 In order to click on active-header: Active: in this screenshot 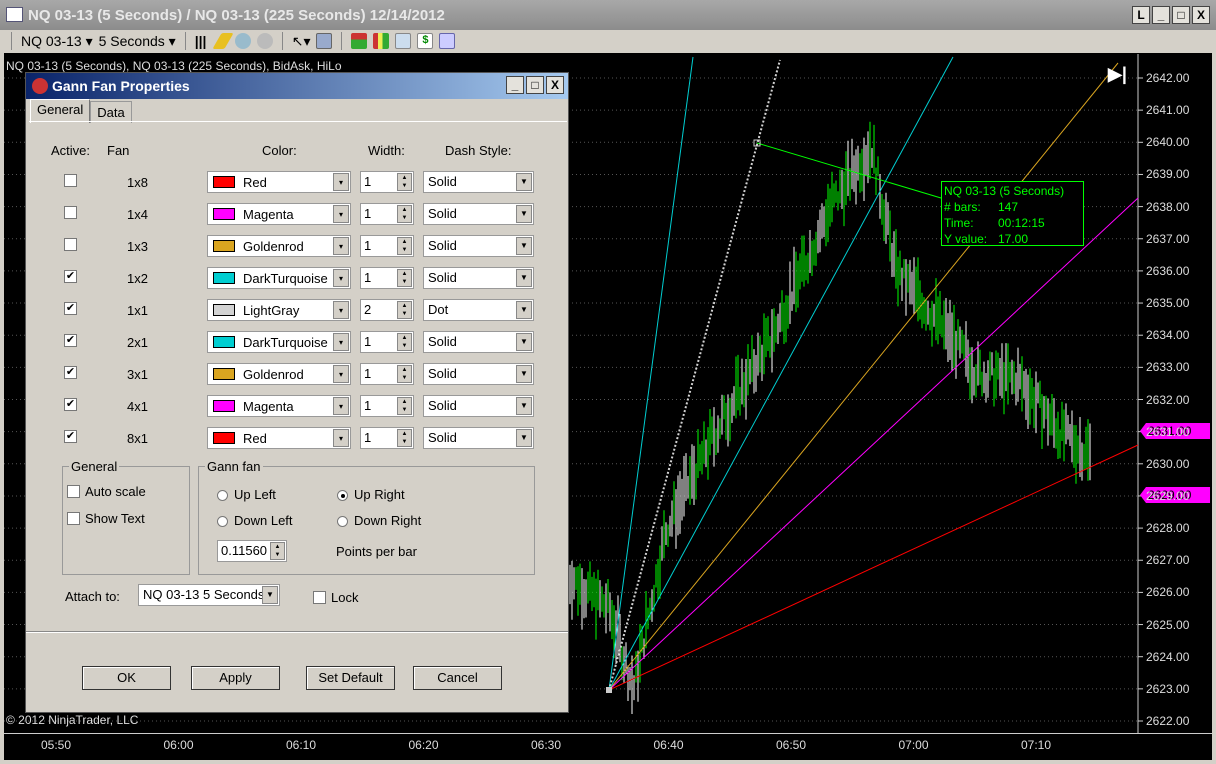, I will do `click(71, 150)`.